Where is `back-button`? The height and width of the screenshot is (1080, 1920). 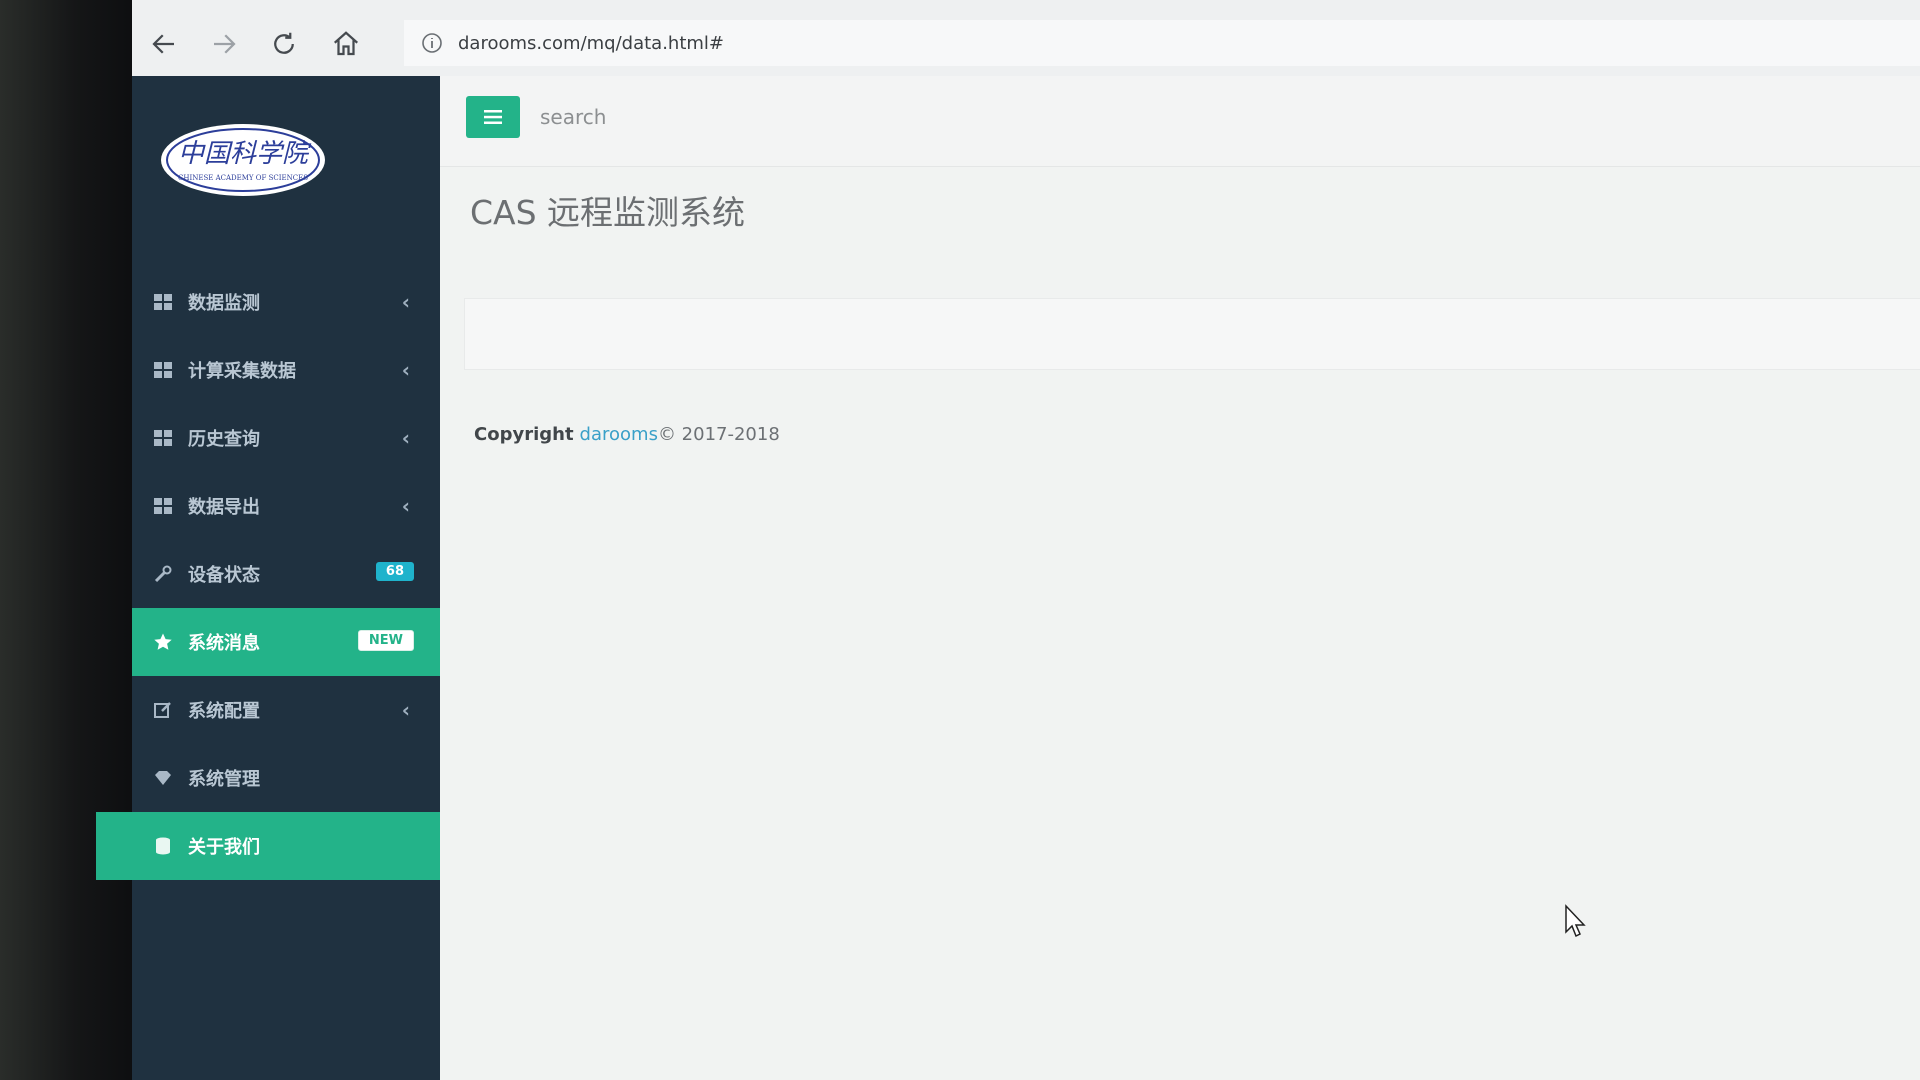
back-button is located at coordinates (164, 44).